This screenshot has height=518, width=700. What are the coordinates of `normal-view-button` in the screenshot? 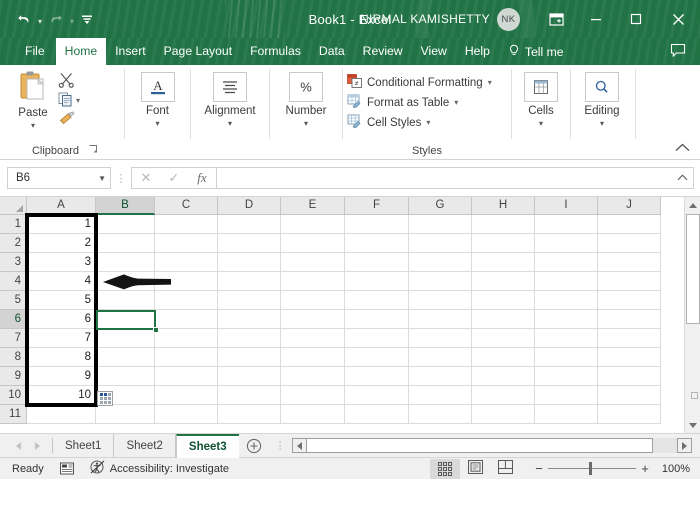 It's located at (445, 468).